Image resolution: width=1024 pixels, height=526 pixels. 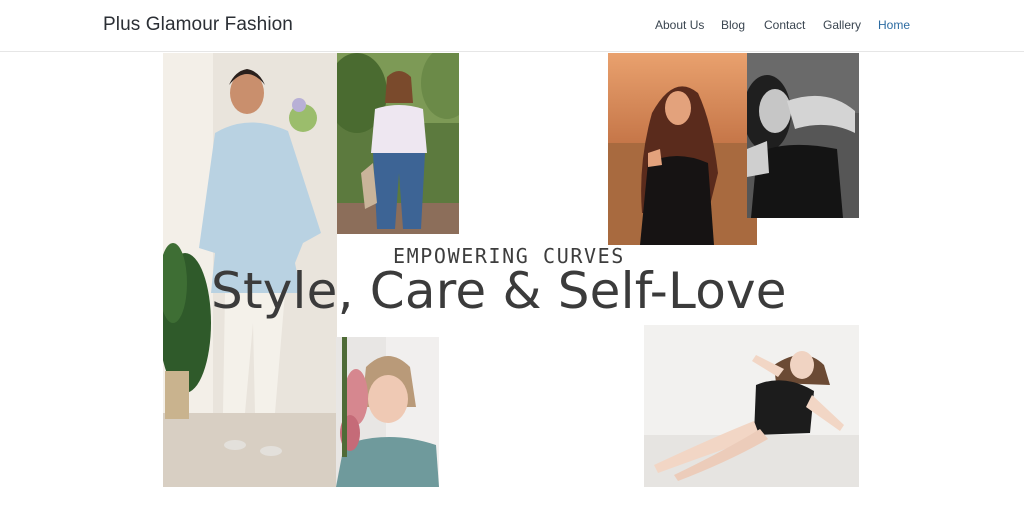 What do you see at coordinates (398, 143) in the screenshot?
I see `woman-white-tee-jeans-outdoors-photo` at bounding box center [398, 143].